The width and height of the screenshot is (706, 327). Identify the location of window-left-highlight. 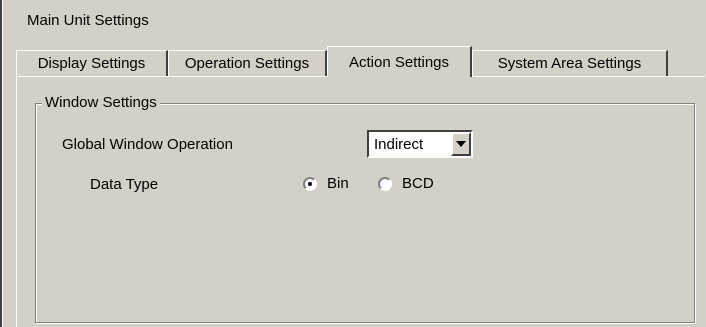
(2, 163).